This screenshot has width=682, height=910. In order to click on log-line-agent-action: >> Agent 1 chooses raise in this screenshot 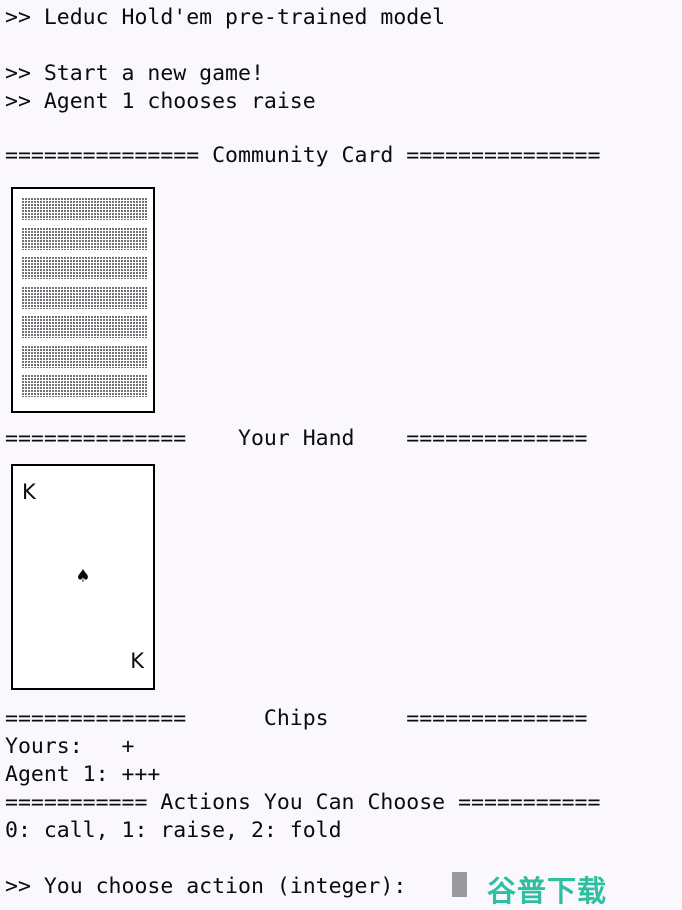, I will do `click(160, 101)`.